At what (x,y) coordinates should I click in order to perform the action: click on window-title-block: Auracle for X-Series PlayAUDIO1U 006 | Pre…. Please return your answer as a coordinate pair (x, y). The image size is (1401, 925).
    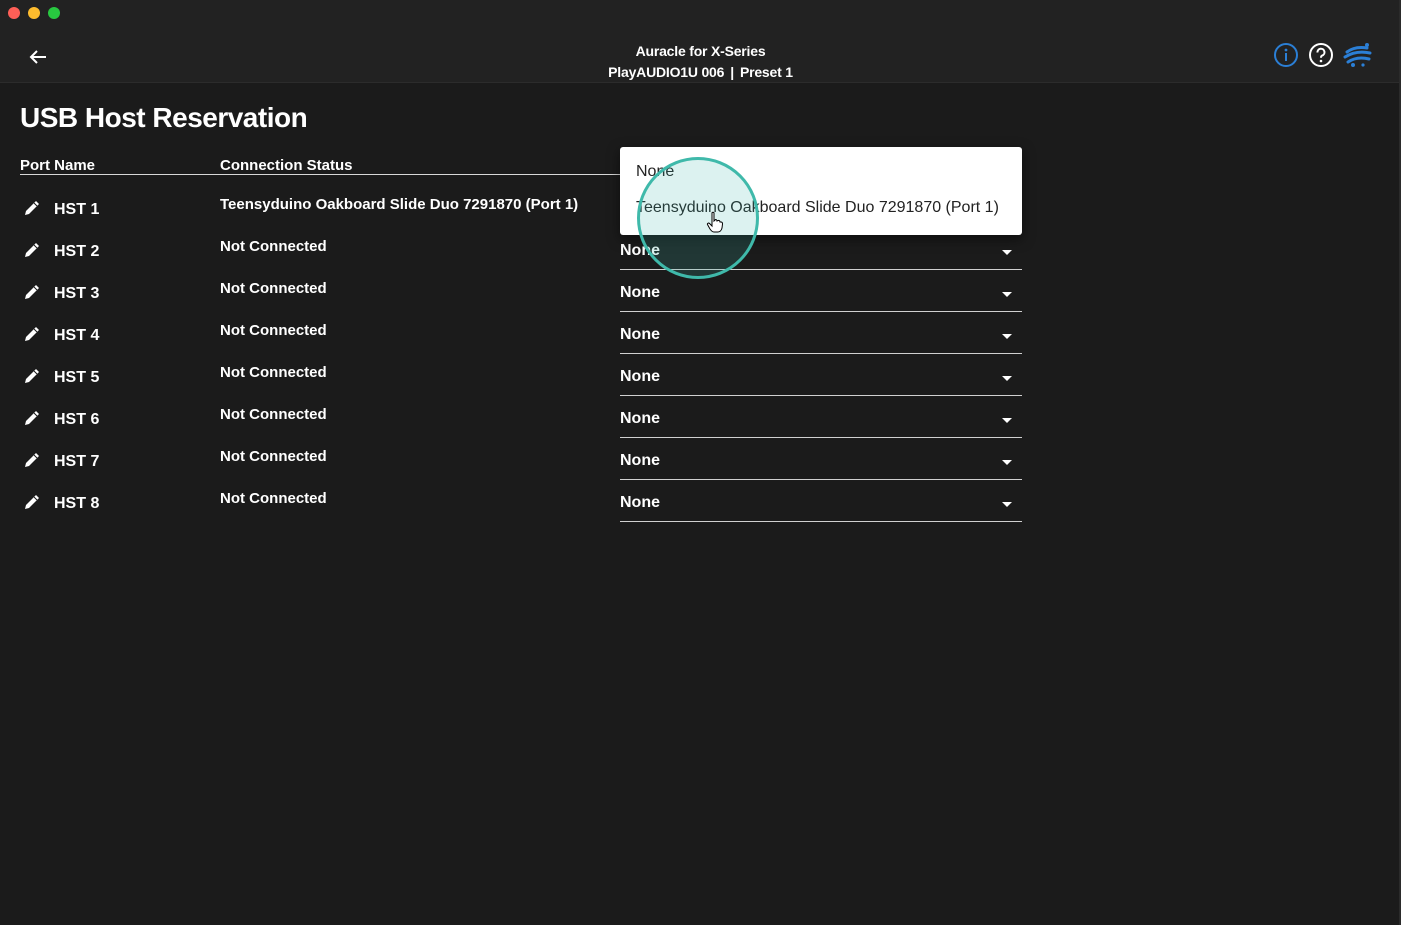
    Looking at the image, I should click on (700, 62).